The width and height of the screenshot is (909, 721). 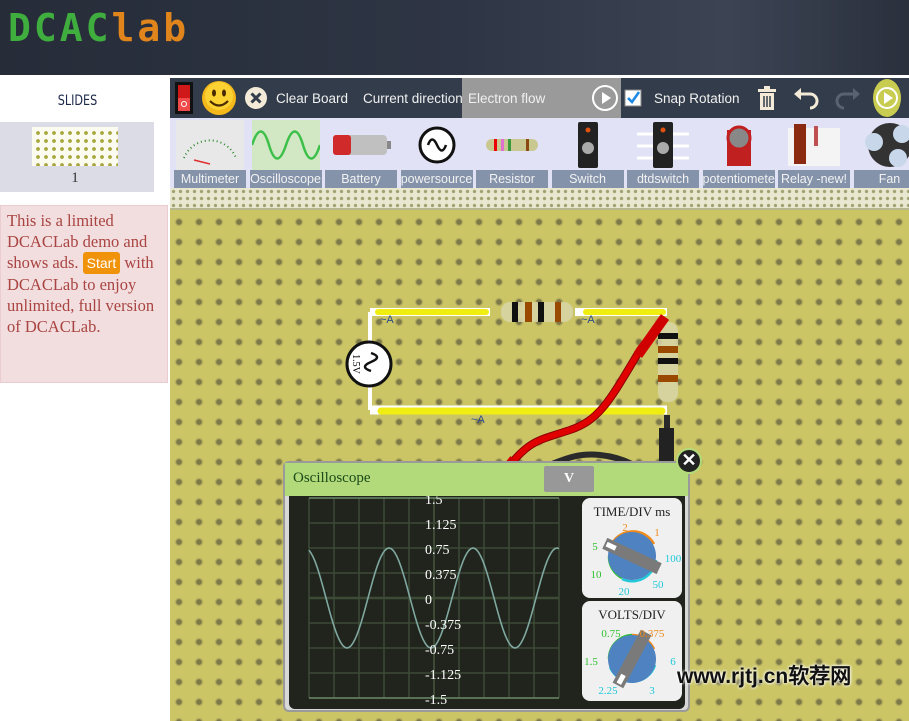 I want to click on time-div-knob: 2 1 5 100 10 50 20, so click(x=632, y=548).